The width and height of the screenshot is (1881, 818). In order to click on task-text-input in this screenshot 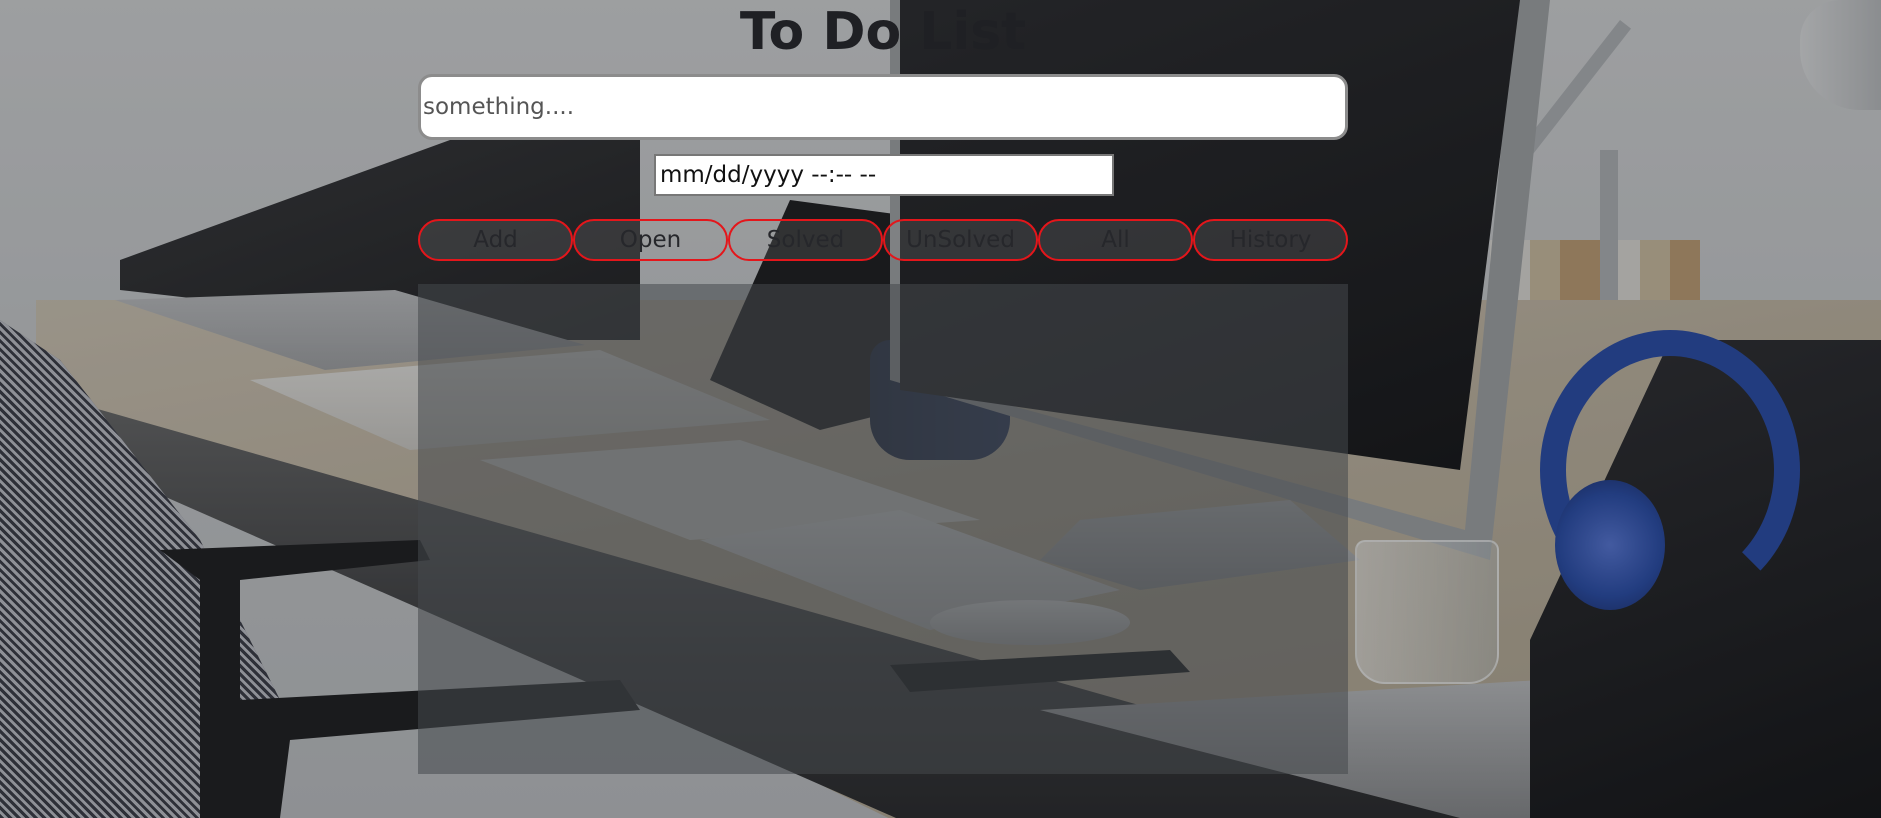, I will do `click(883, 107)`.